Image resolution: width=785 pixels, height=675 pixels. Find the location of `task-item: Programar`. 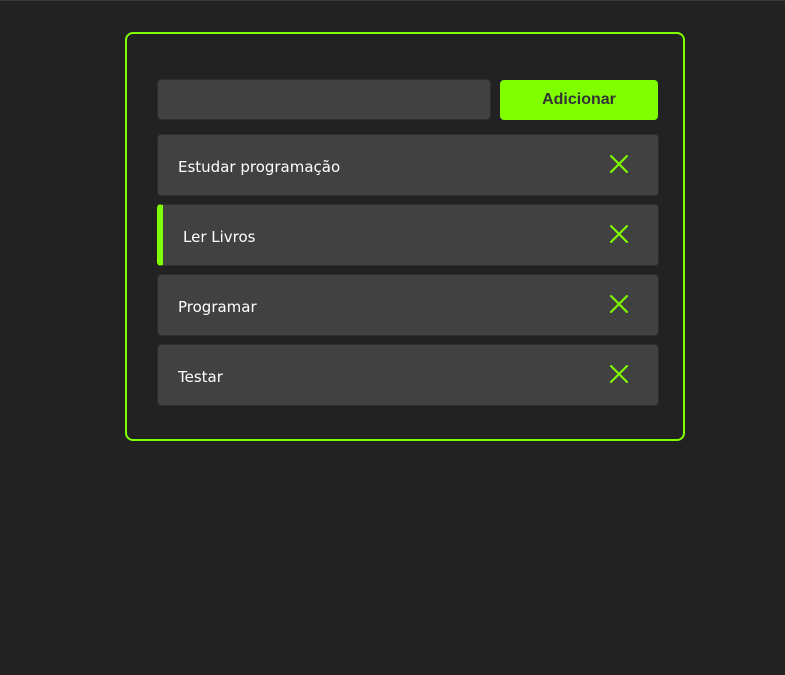

task-item: Programar is located at coordinates (408, 305).